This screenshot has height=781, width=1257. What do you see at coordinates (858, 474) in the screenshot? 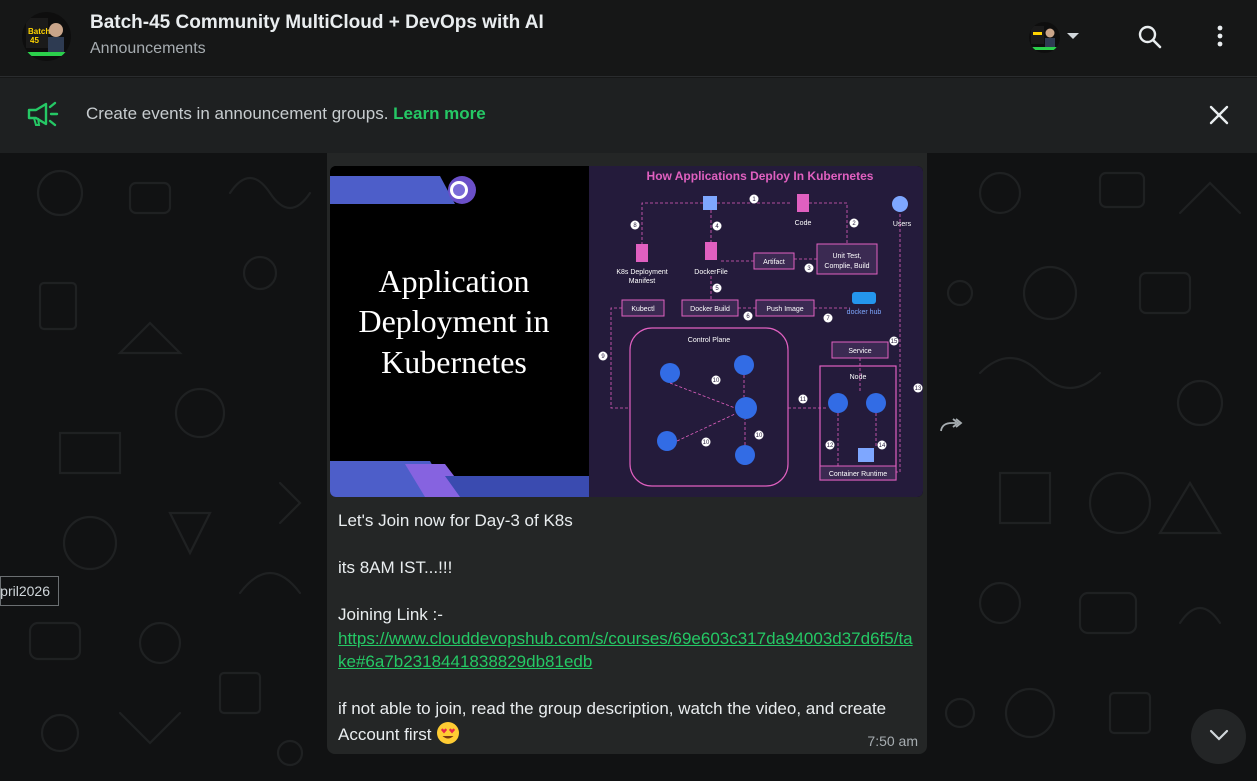
I see `label-container-runtime: Container Runtime` at bounding box center [858, 474].